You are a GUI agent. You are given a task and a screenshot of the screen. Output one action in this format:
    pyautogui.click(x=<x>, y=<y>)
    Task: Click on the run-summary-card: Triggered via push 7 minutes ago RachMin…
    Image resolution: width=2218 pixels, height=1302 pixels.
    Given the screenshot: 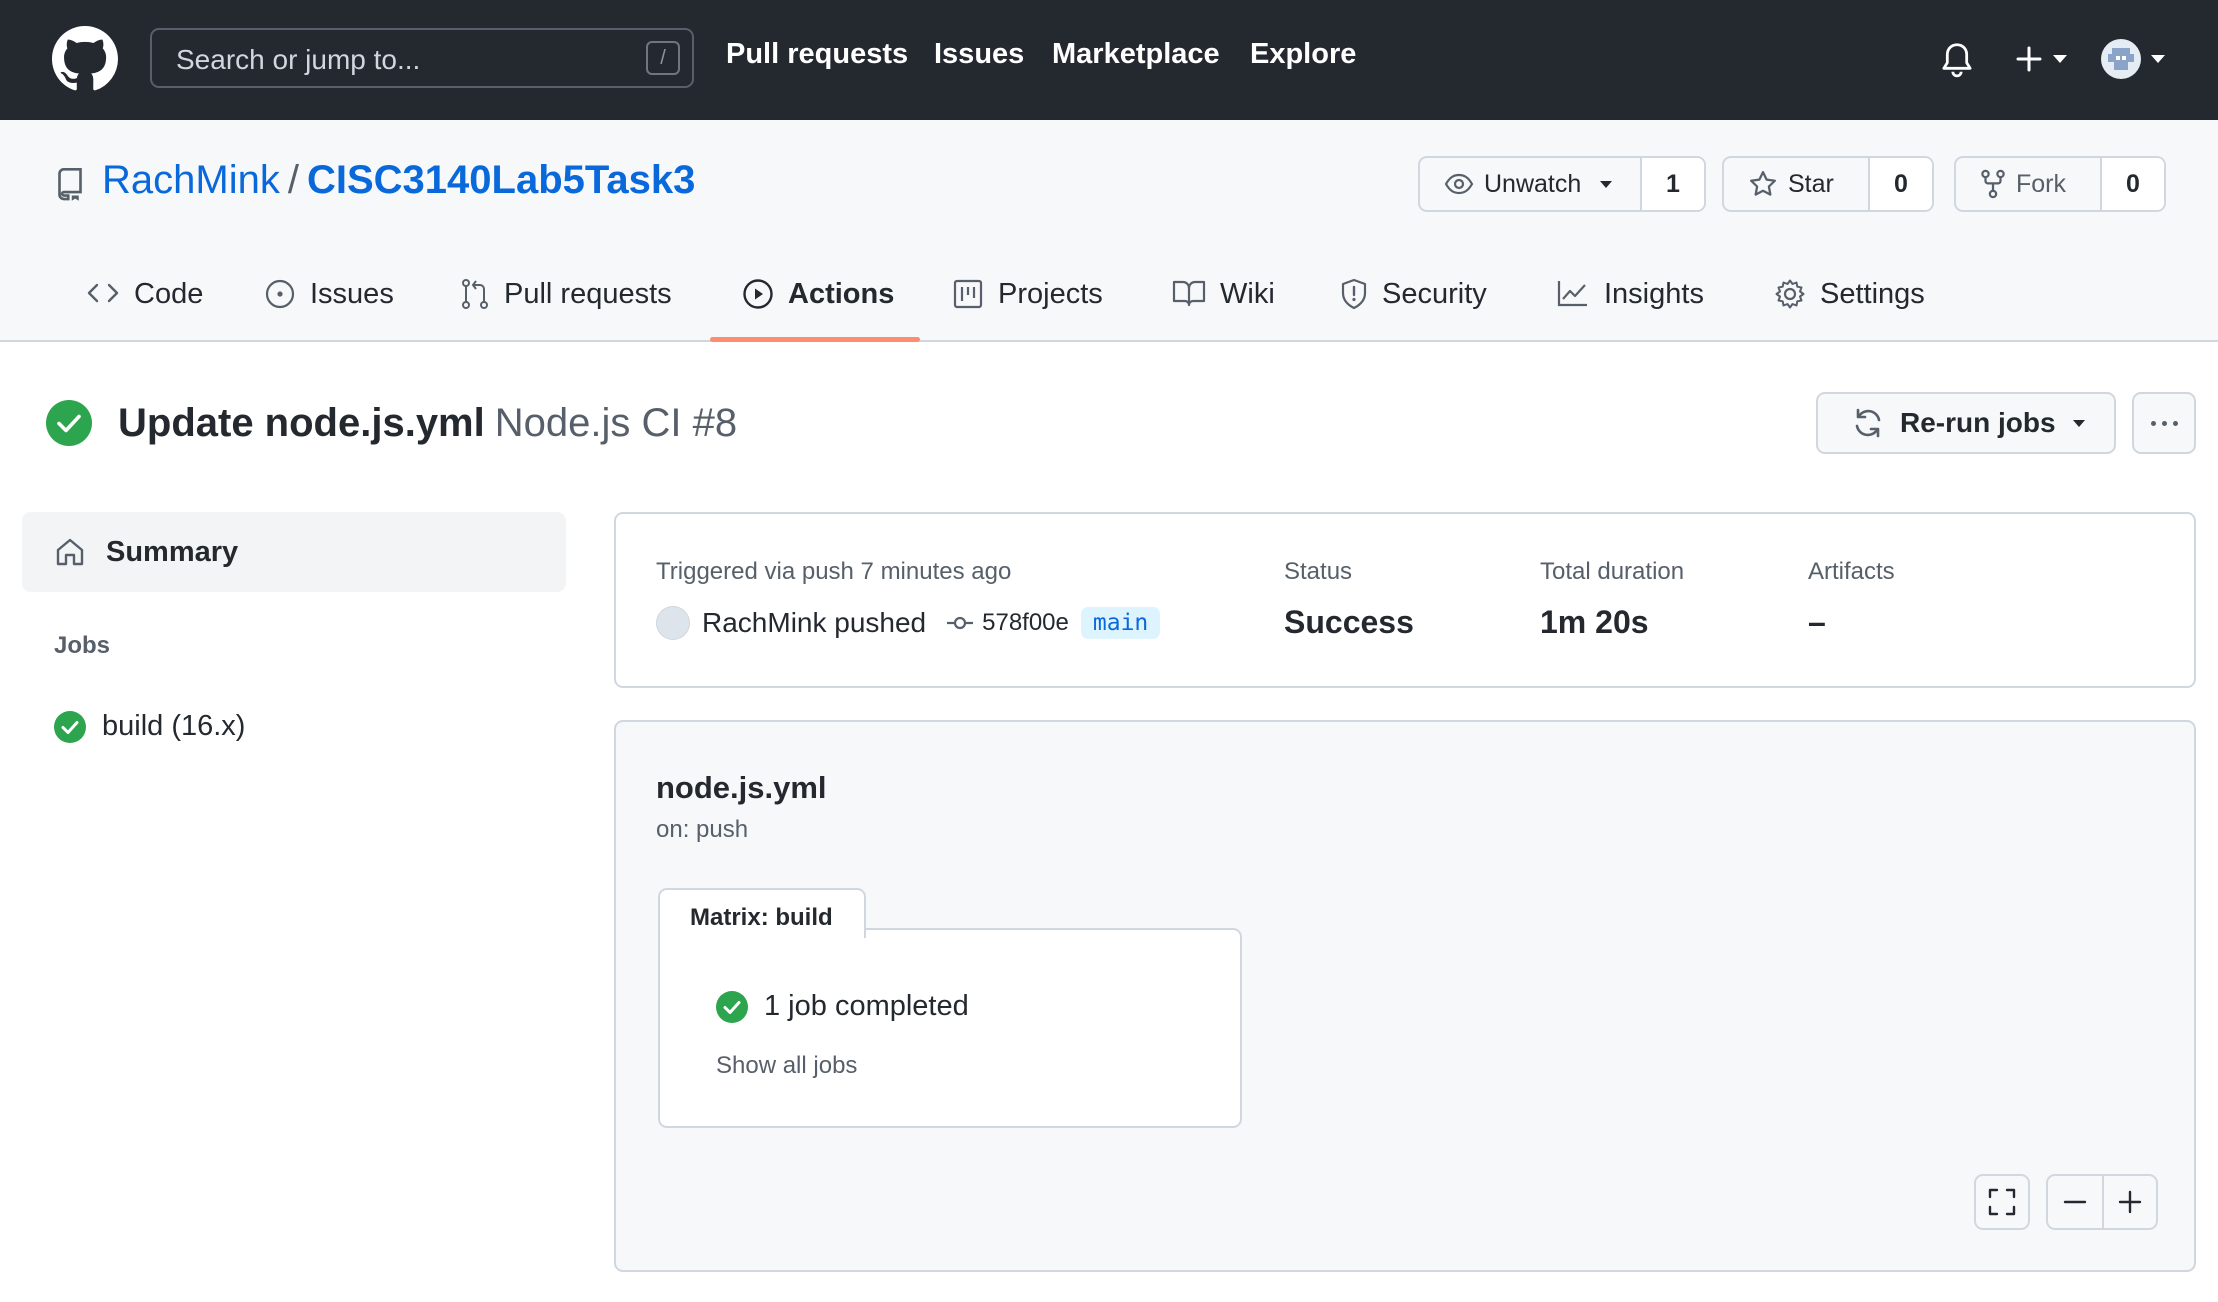 What is the action you would take?
    pyautogui.click(x=1405, y=600)
    